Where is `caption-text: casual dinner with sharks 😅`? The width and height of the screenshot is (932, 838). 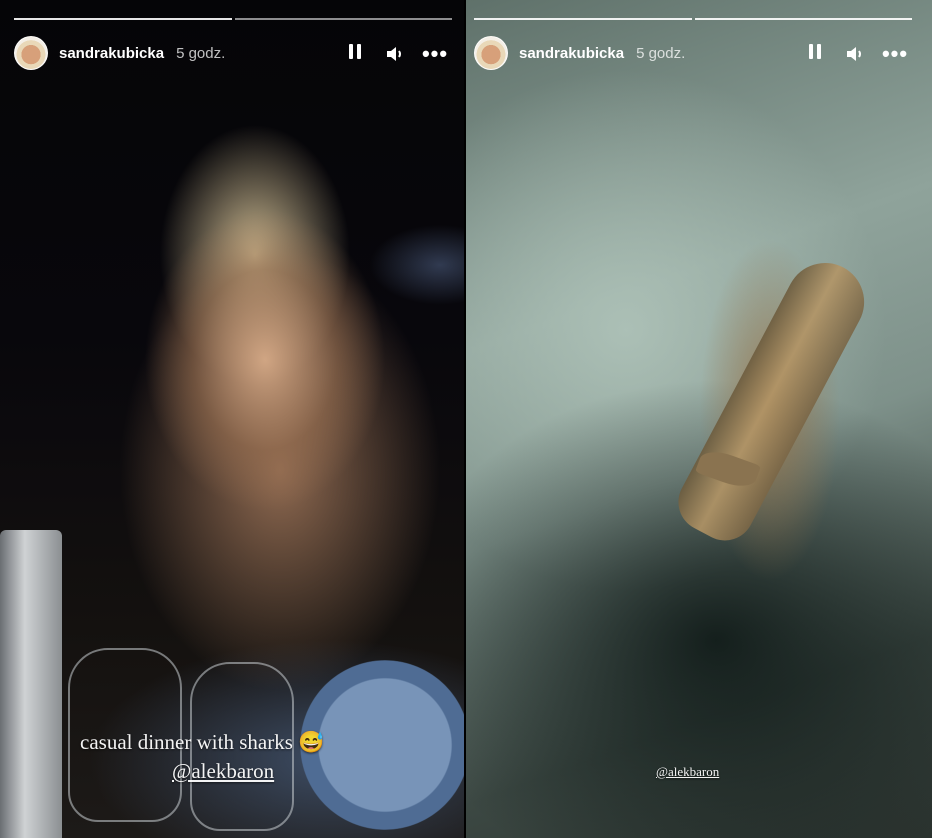
caption-text: casual dinner with sharks 😅 is located at coordinates (202, 742).